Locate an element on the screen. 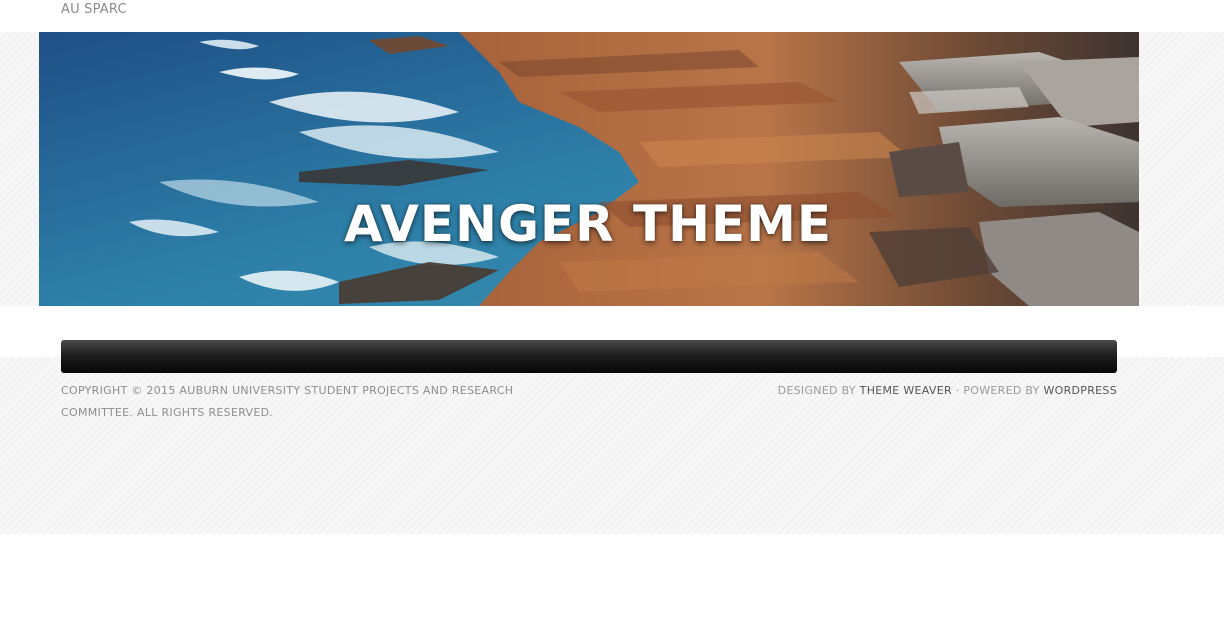 The height and width of the screenshot is (644, 1224). site-title-bar: AU SPARC is located at coordinates (612, 16).